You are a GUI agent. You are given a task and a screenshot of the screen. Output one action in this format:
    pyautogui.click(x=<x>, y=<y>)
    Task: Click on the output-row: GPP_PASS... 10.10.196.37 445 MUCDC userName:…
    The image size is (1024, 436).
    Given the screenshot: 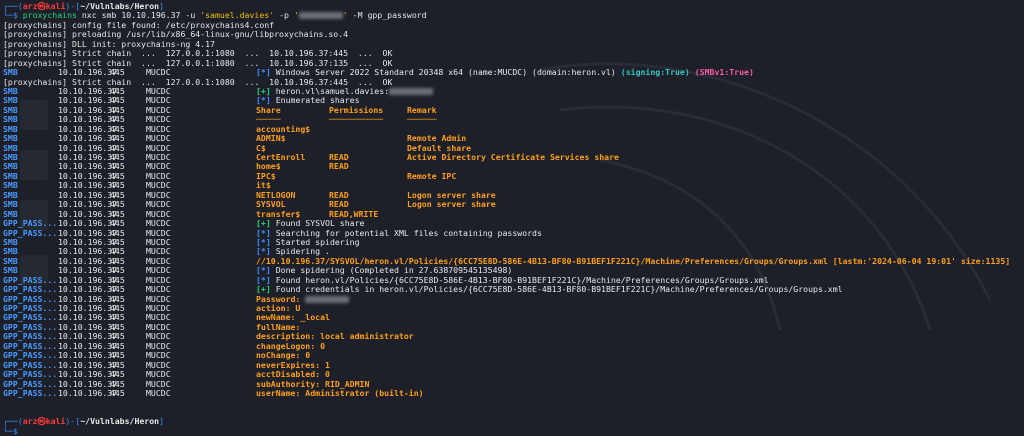 What is the action you would take?
    pyautogui.click(x=513, y=392)
    